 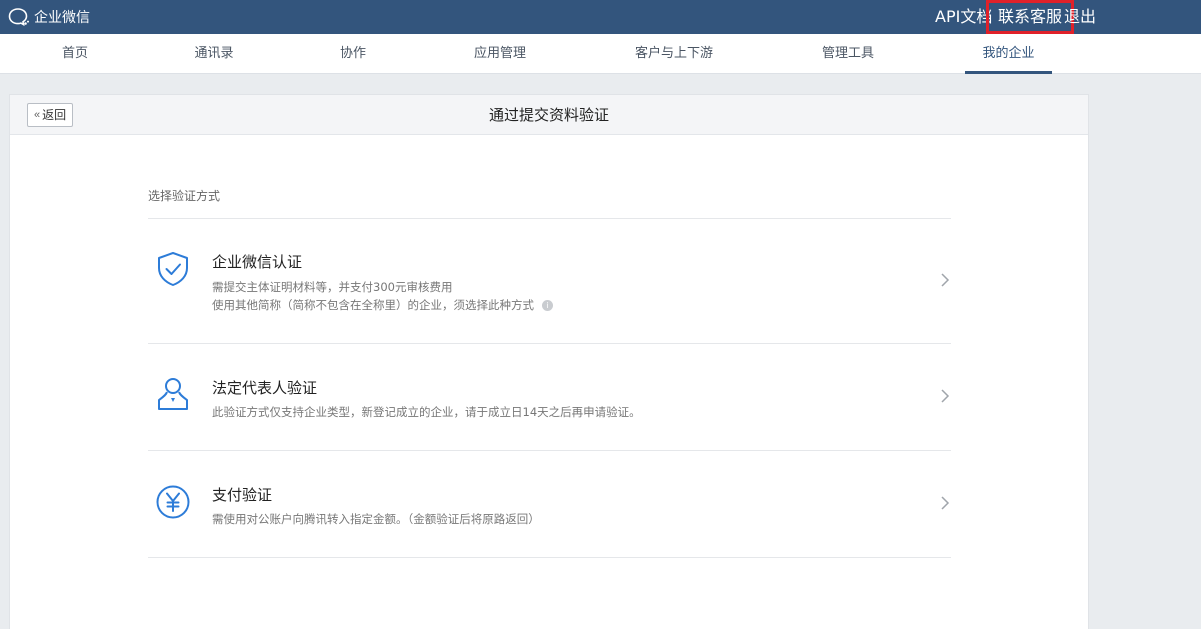 What do you see at coordinates (1008, 54) in the screenshot?
I see `nav-item-my-enterprise: 我的企业` at bounding box center [1008, 54].